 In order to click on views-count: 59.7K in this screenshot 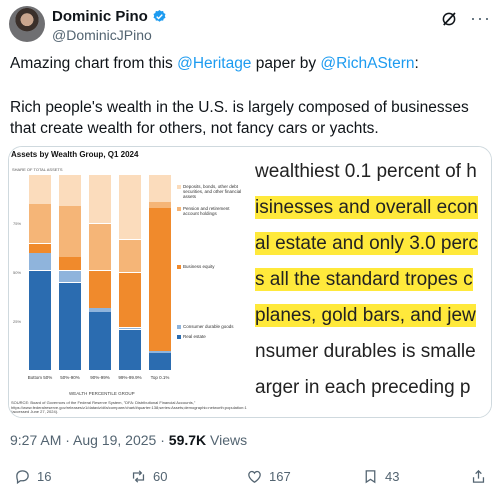, I will do `click(187, 440)`.